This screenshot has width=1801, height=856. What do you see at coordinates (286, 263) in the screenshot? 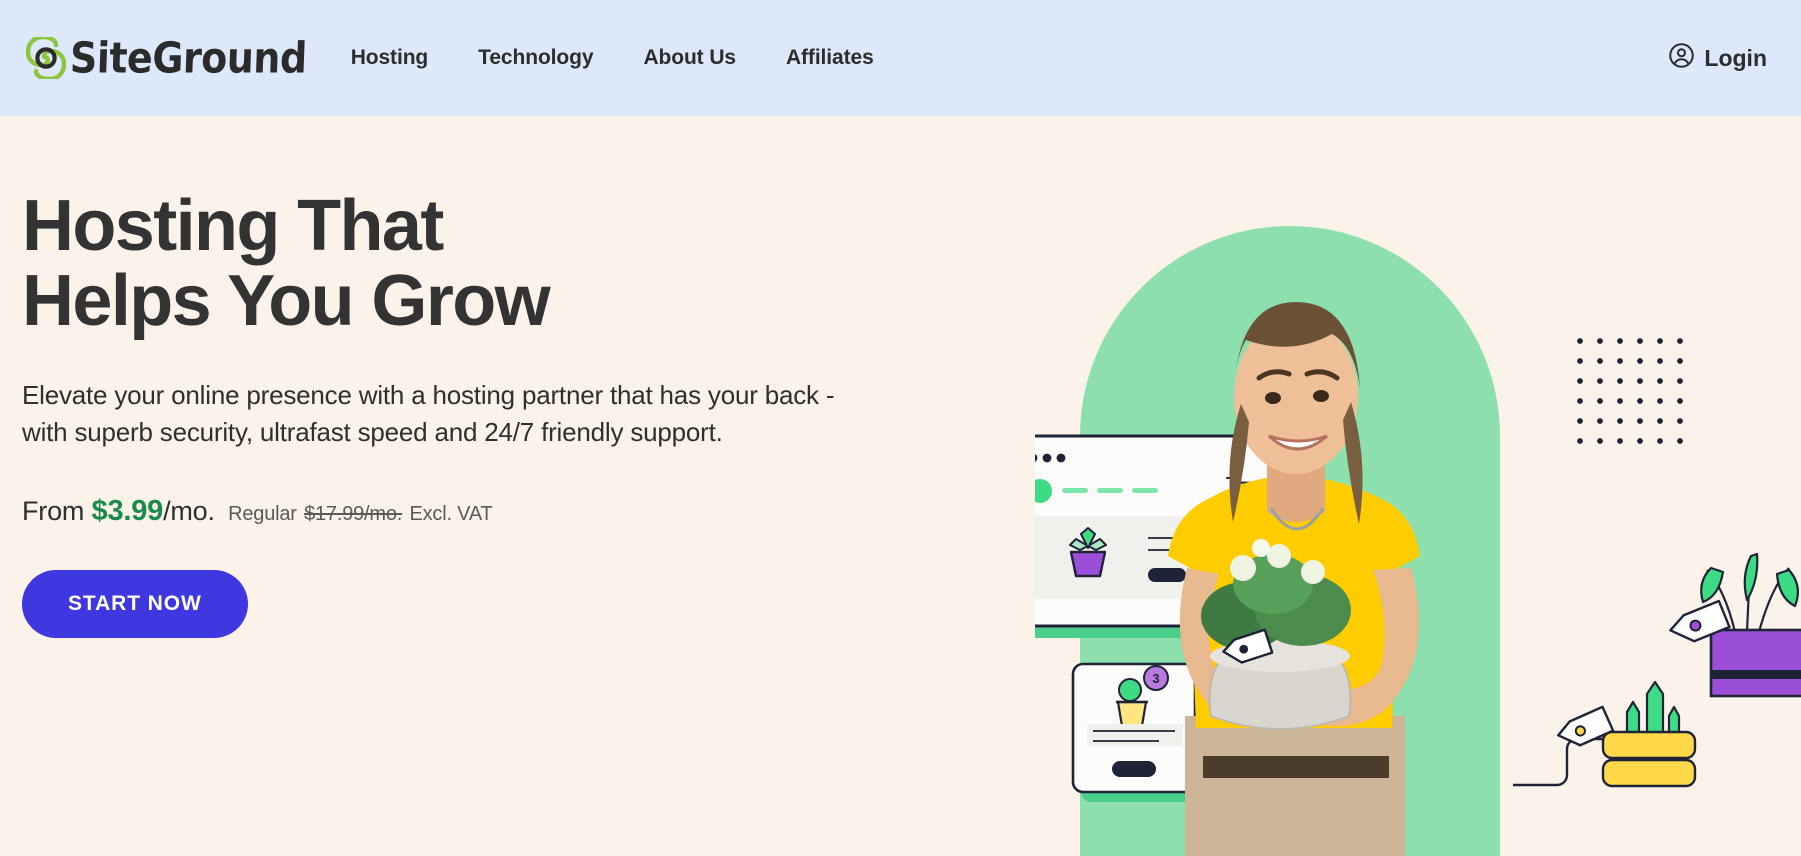
I see `page-title: Hosting That Helps You Grow` at bounding box center [286, 263].